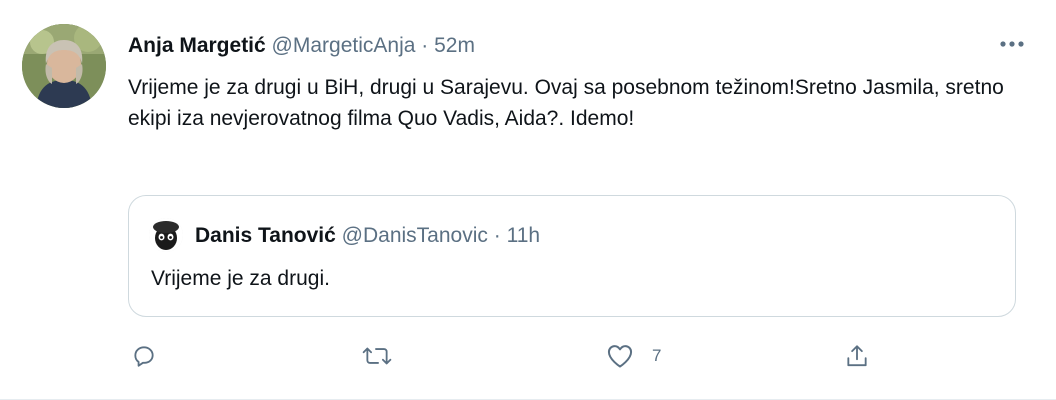 The width and height of the screenshot is (1056, 400). I want to click on reply-icon, so click(144, 356).